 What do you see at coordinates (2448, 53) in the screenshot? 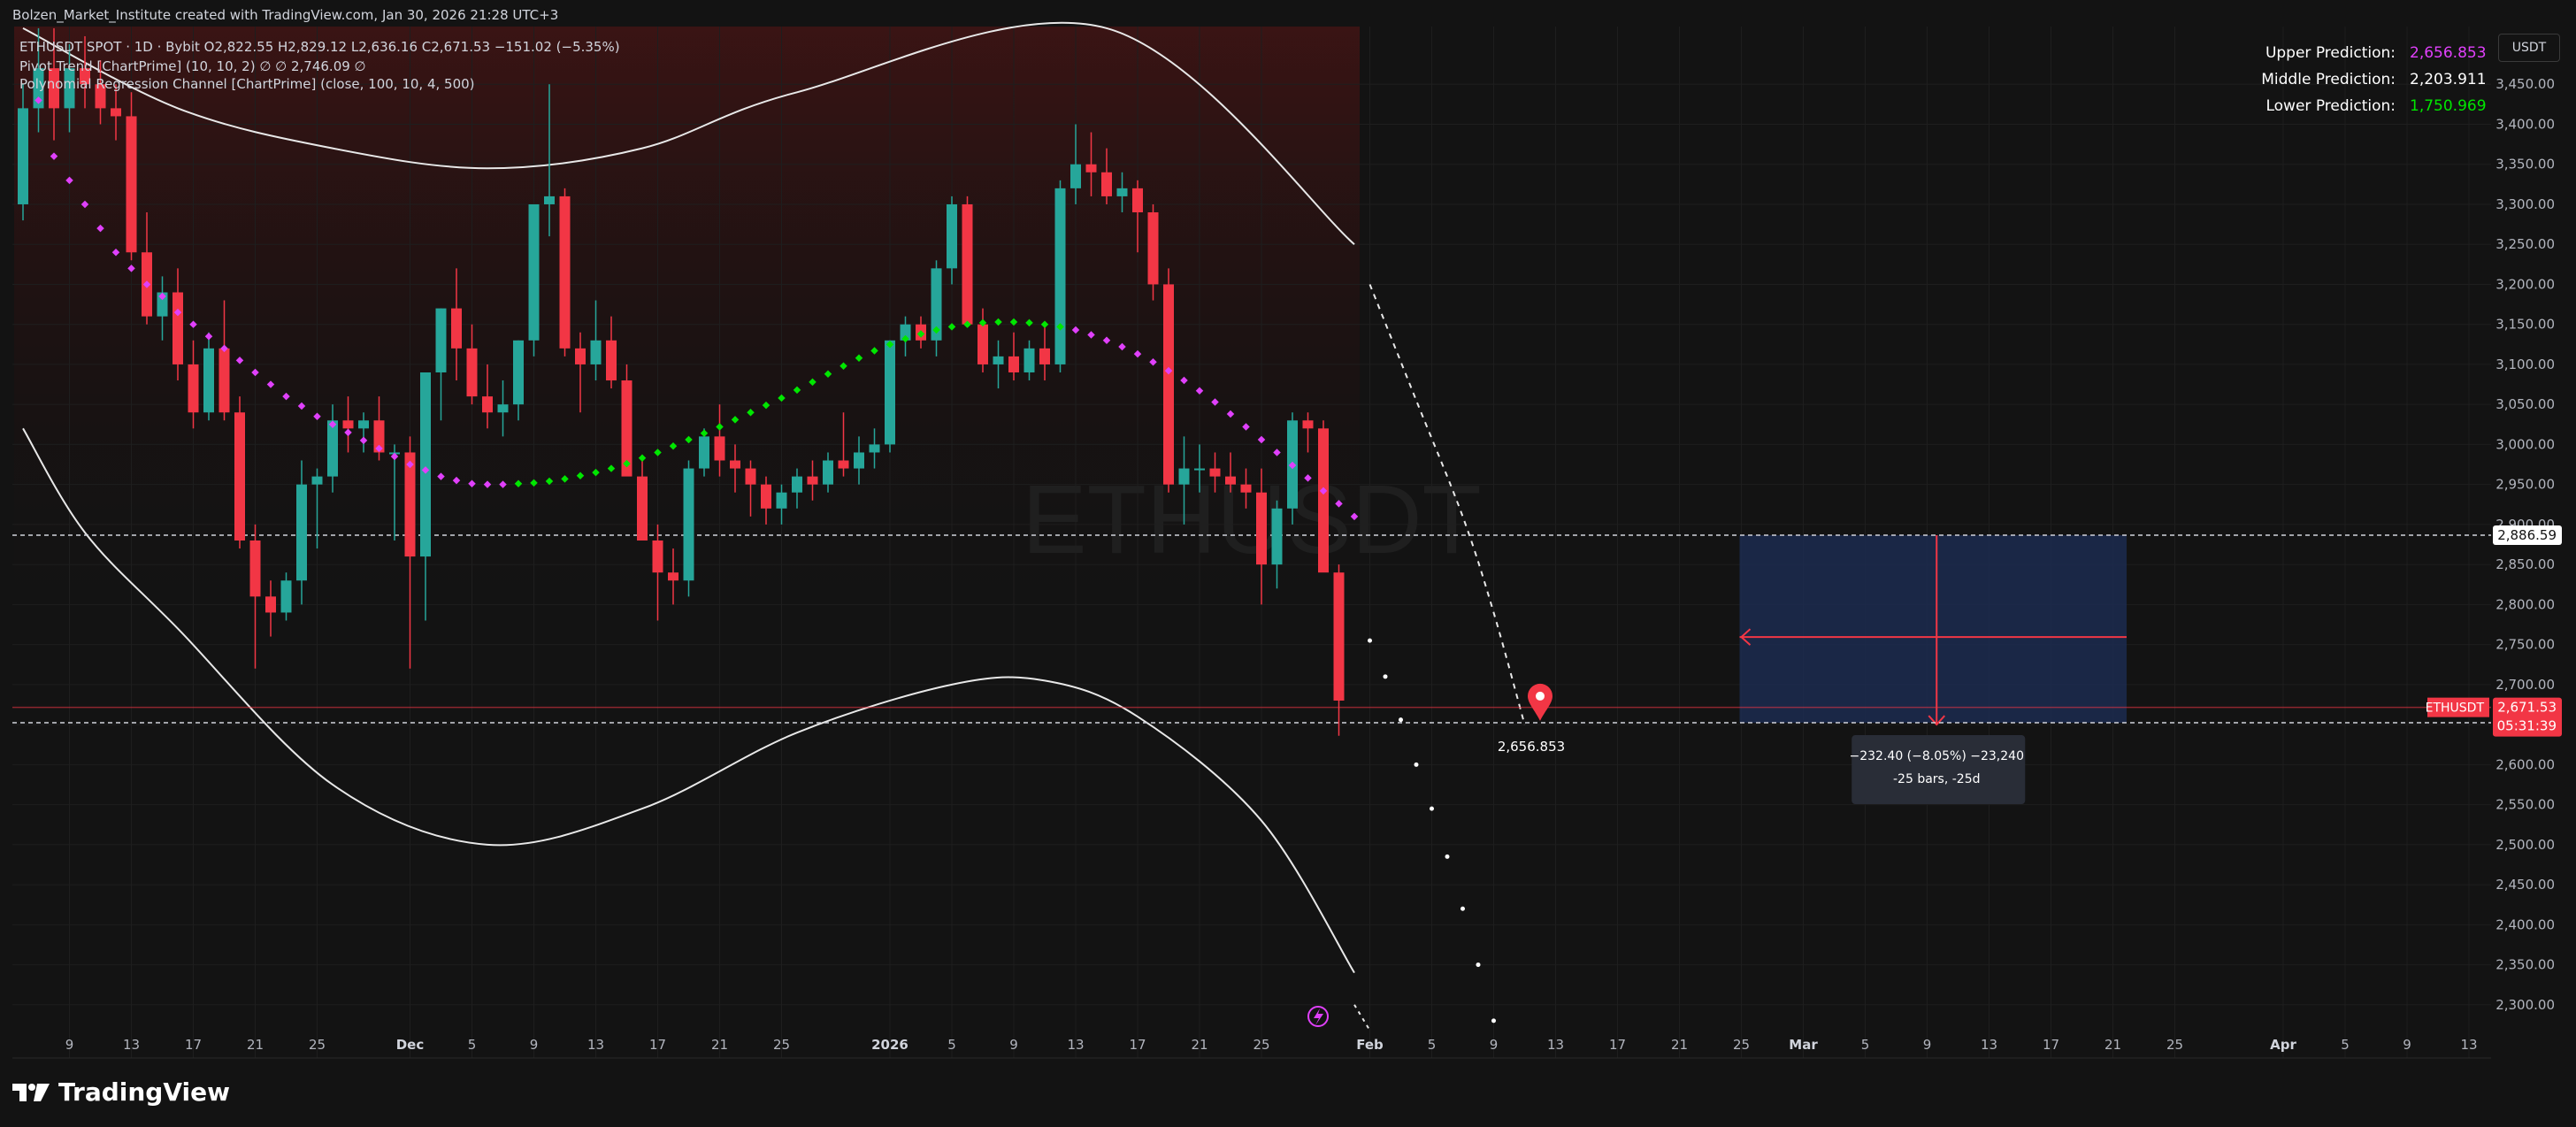
I see `upper-prediction-value: 2,656.853` at bounding box center [2448, 53].